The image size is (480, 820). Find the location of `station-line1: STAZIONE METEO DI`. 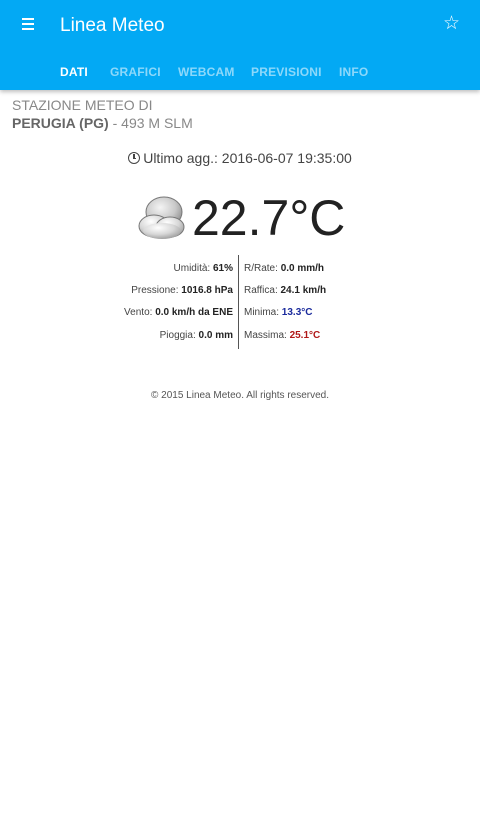

station-line1: STAZIONE METEO DI is located at coordinates (82, 105).